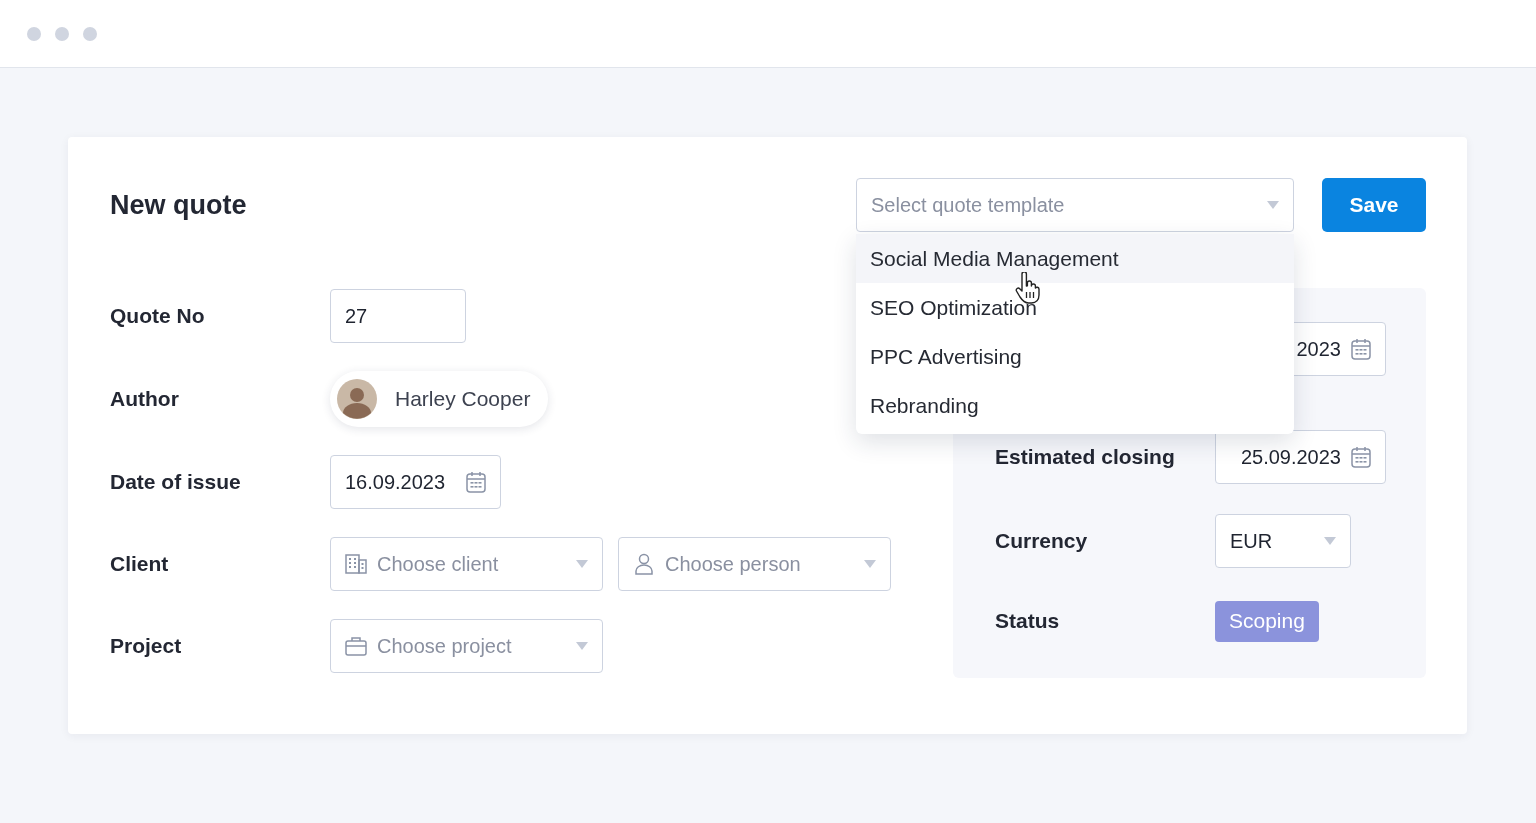 The height and width of the screenshot is (823, 1536). I want to click on selected-value: EUR, so click(1251, 541).